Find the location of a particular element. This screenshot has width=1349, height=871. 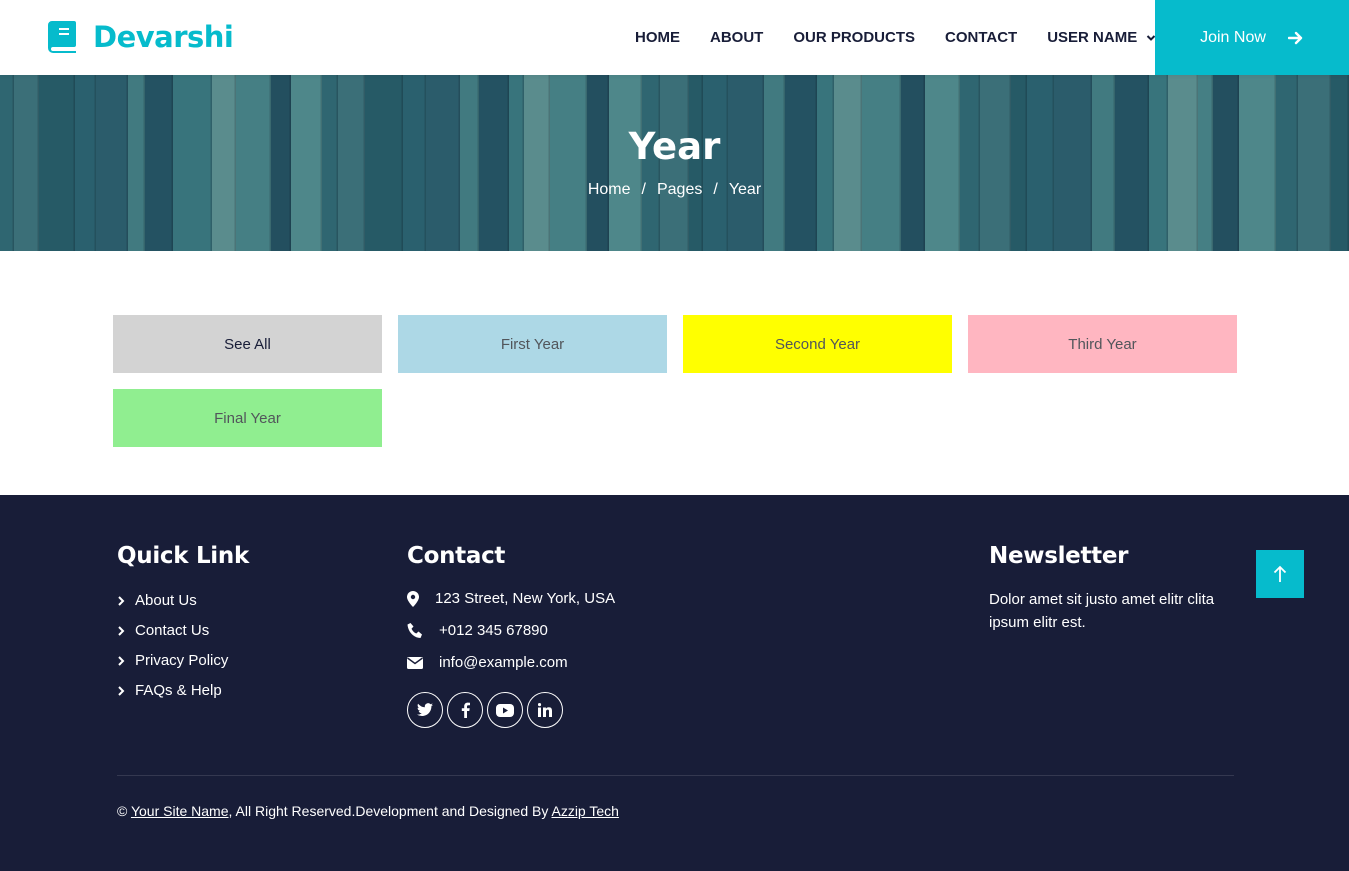

brand-logo: Devarshi is located at coordinates (141, 37).